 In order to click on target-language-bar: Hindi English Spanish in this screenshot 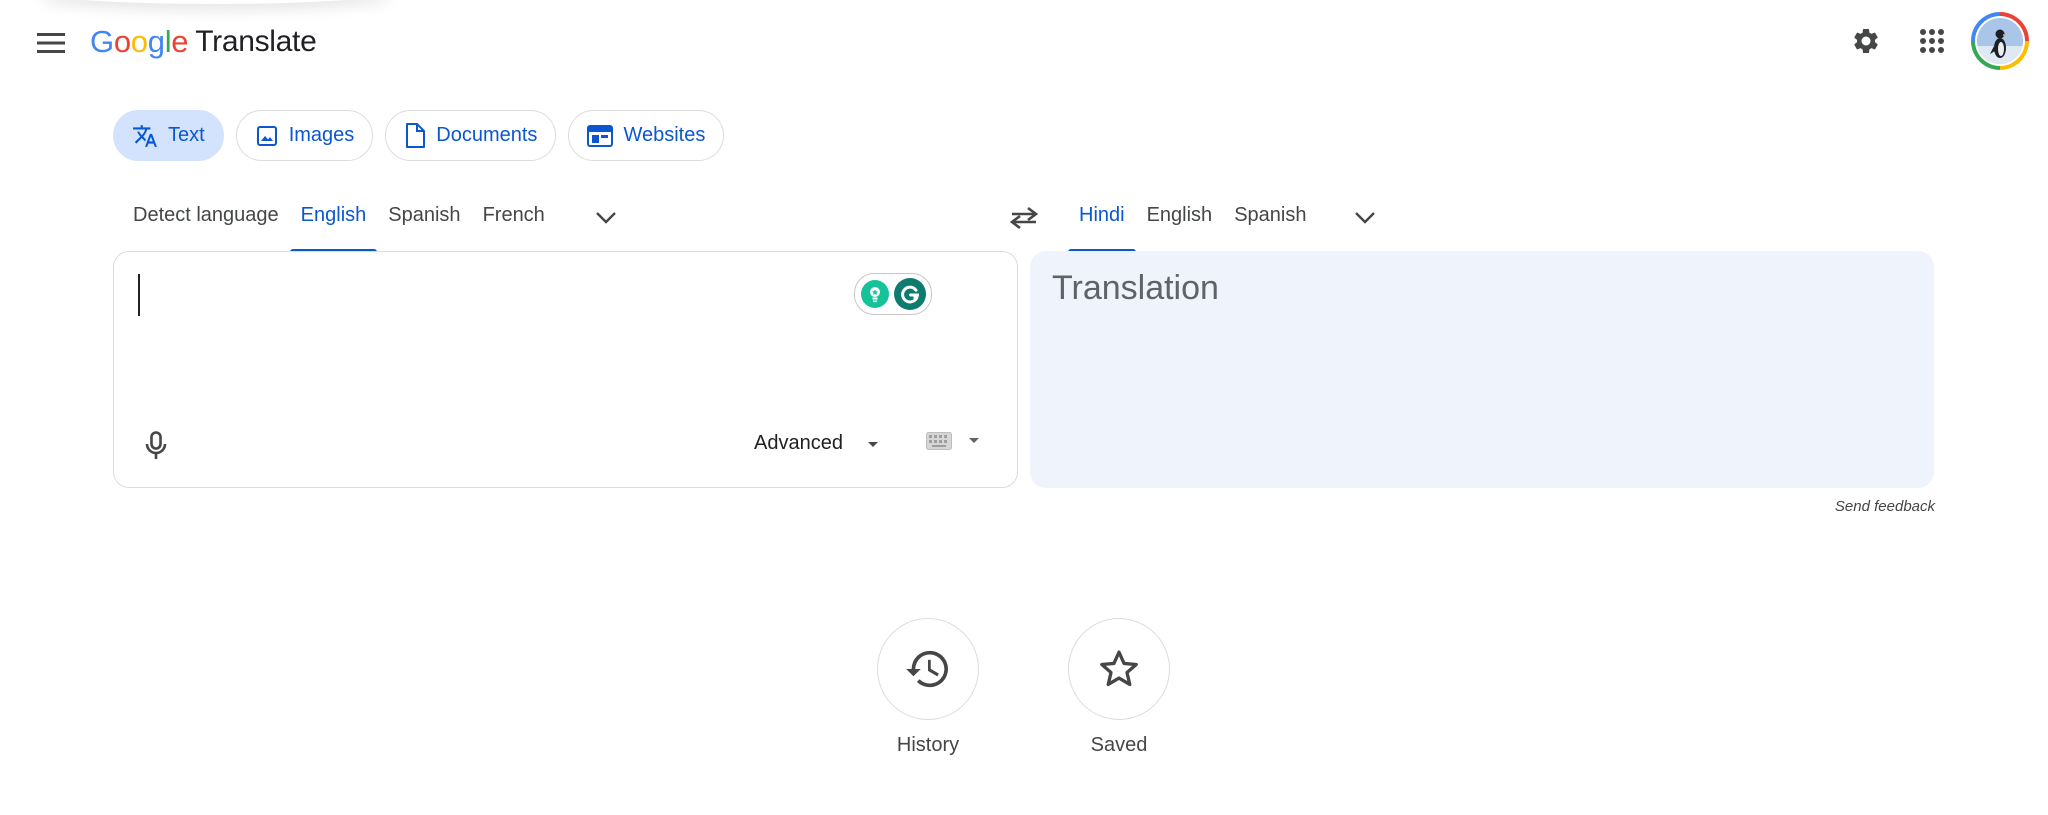, I will do `click(1227, 222)`.